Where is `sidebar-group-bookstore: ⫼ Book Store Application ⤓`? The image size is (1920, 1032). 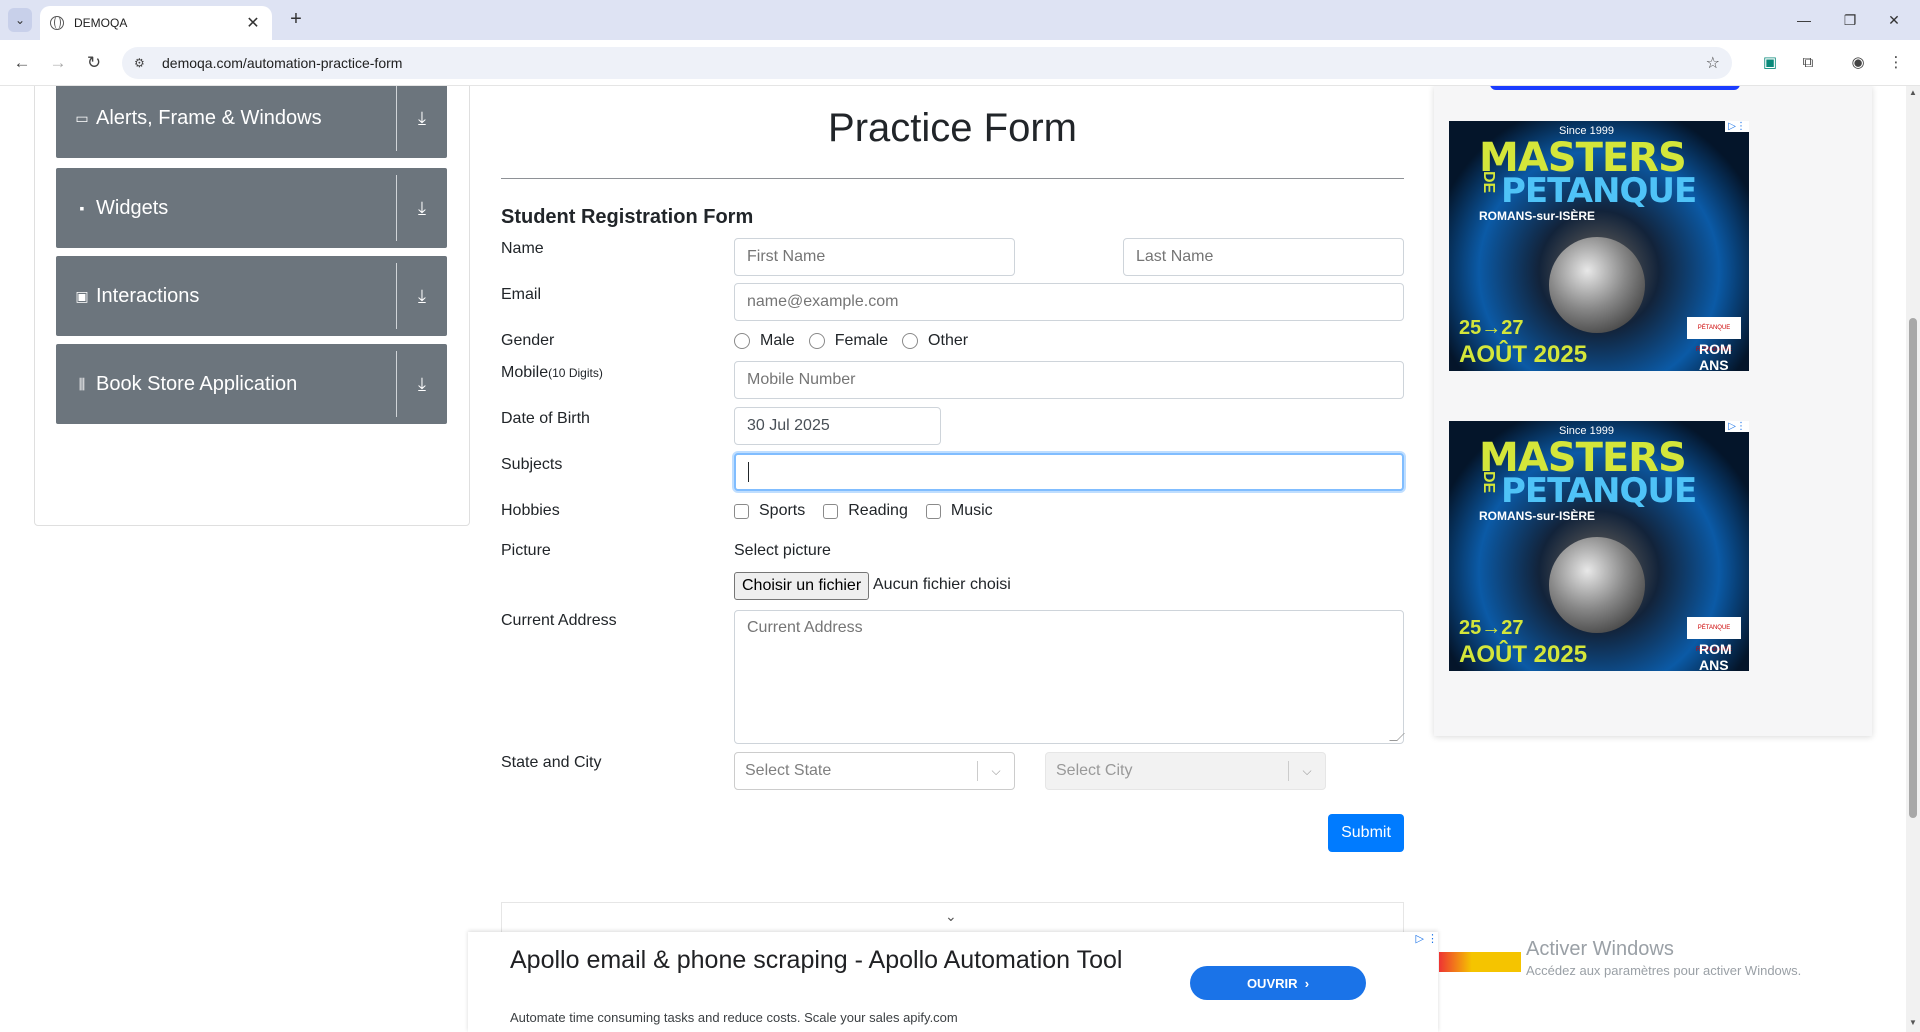 sidebar-group-bookstore: ⫼ Book Store Application ⤓ is located at coordinates (251, 384).